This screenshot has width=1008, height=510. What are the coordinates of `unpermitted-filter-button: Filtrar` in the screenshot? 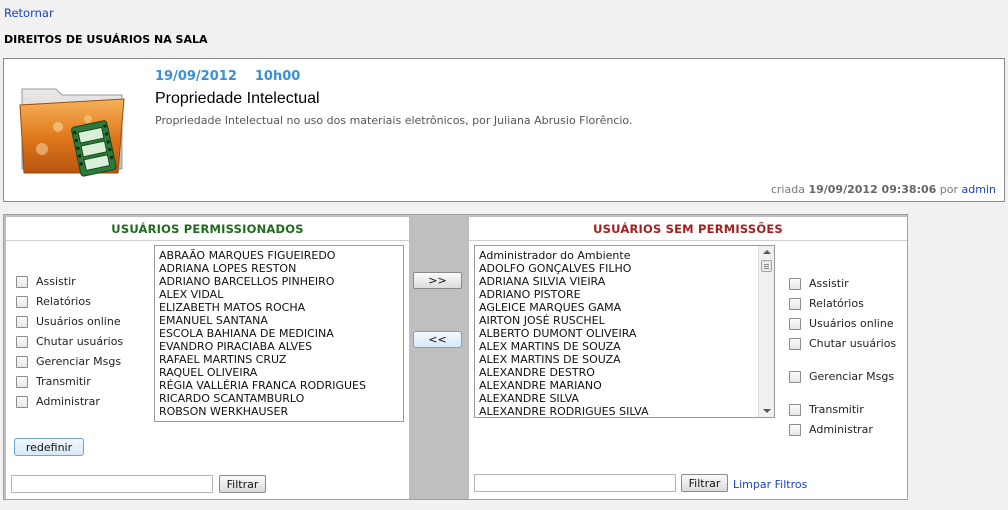 It's located at (704, 483).